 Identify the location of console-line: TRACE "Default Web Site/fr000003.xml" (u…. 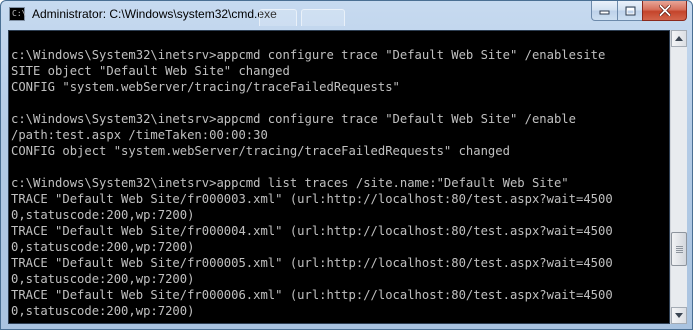
(312, 199).